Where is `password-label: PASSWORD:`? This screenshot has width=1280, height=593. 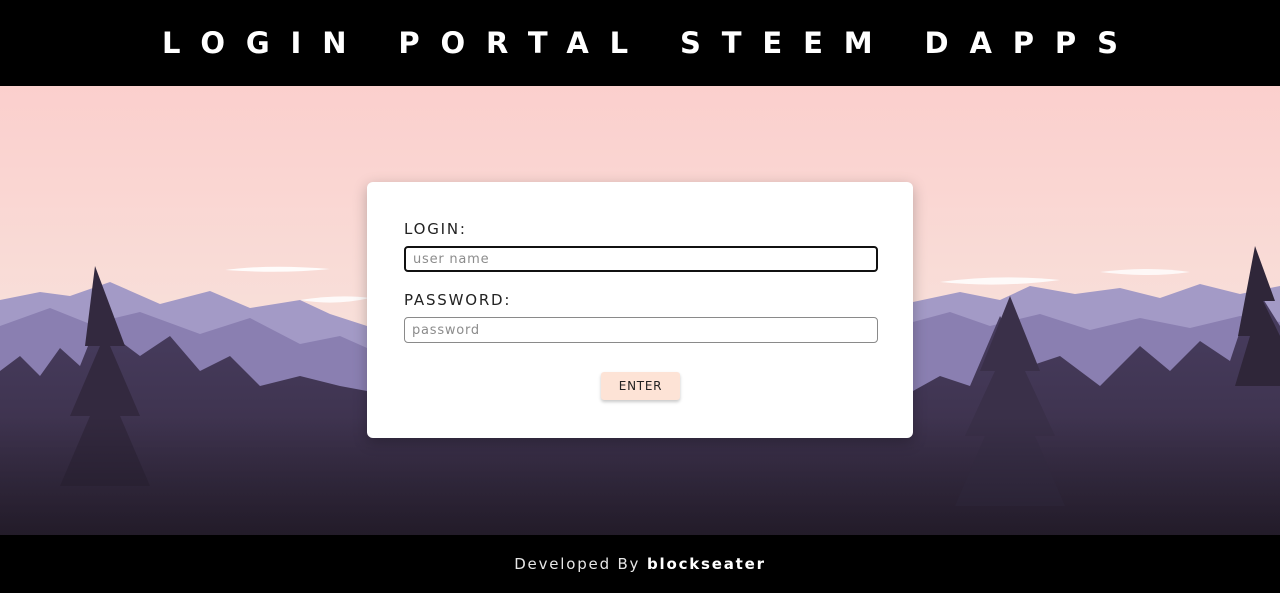 password-label: PASSWORD: is located at coordinates (458, 300).